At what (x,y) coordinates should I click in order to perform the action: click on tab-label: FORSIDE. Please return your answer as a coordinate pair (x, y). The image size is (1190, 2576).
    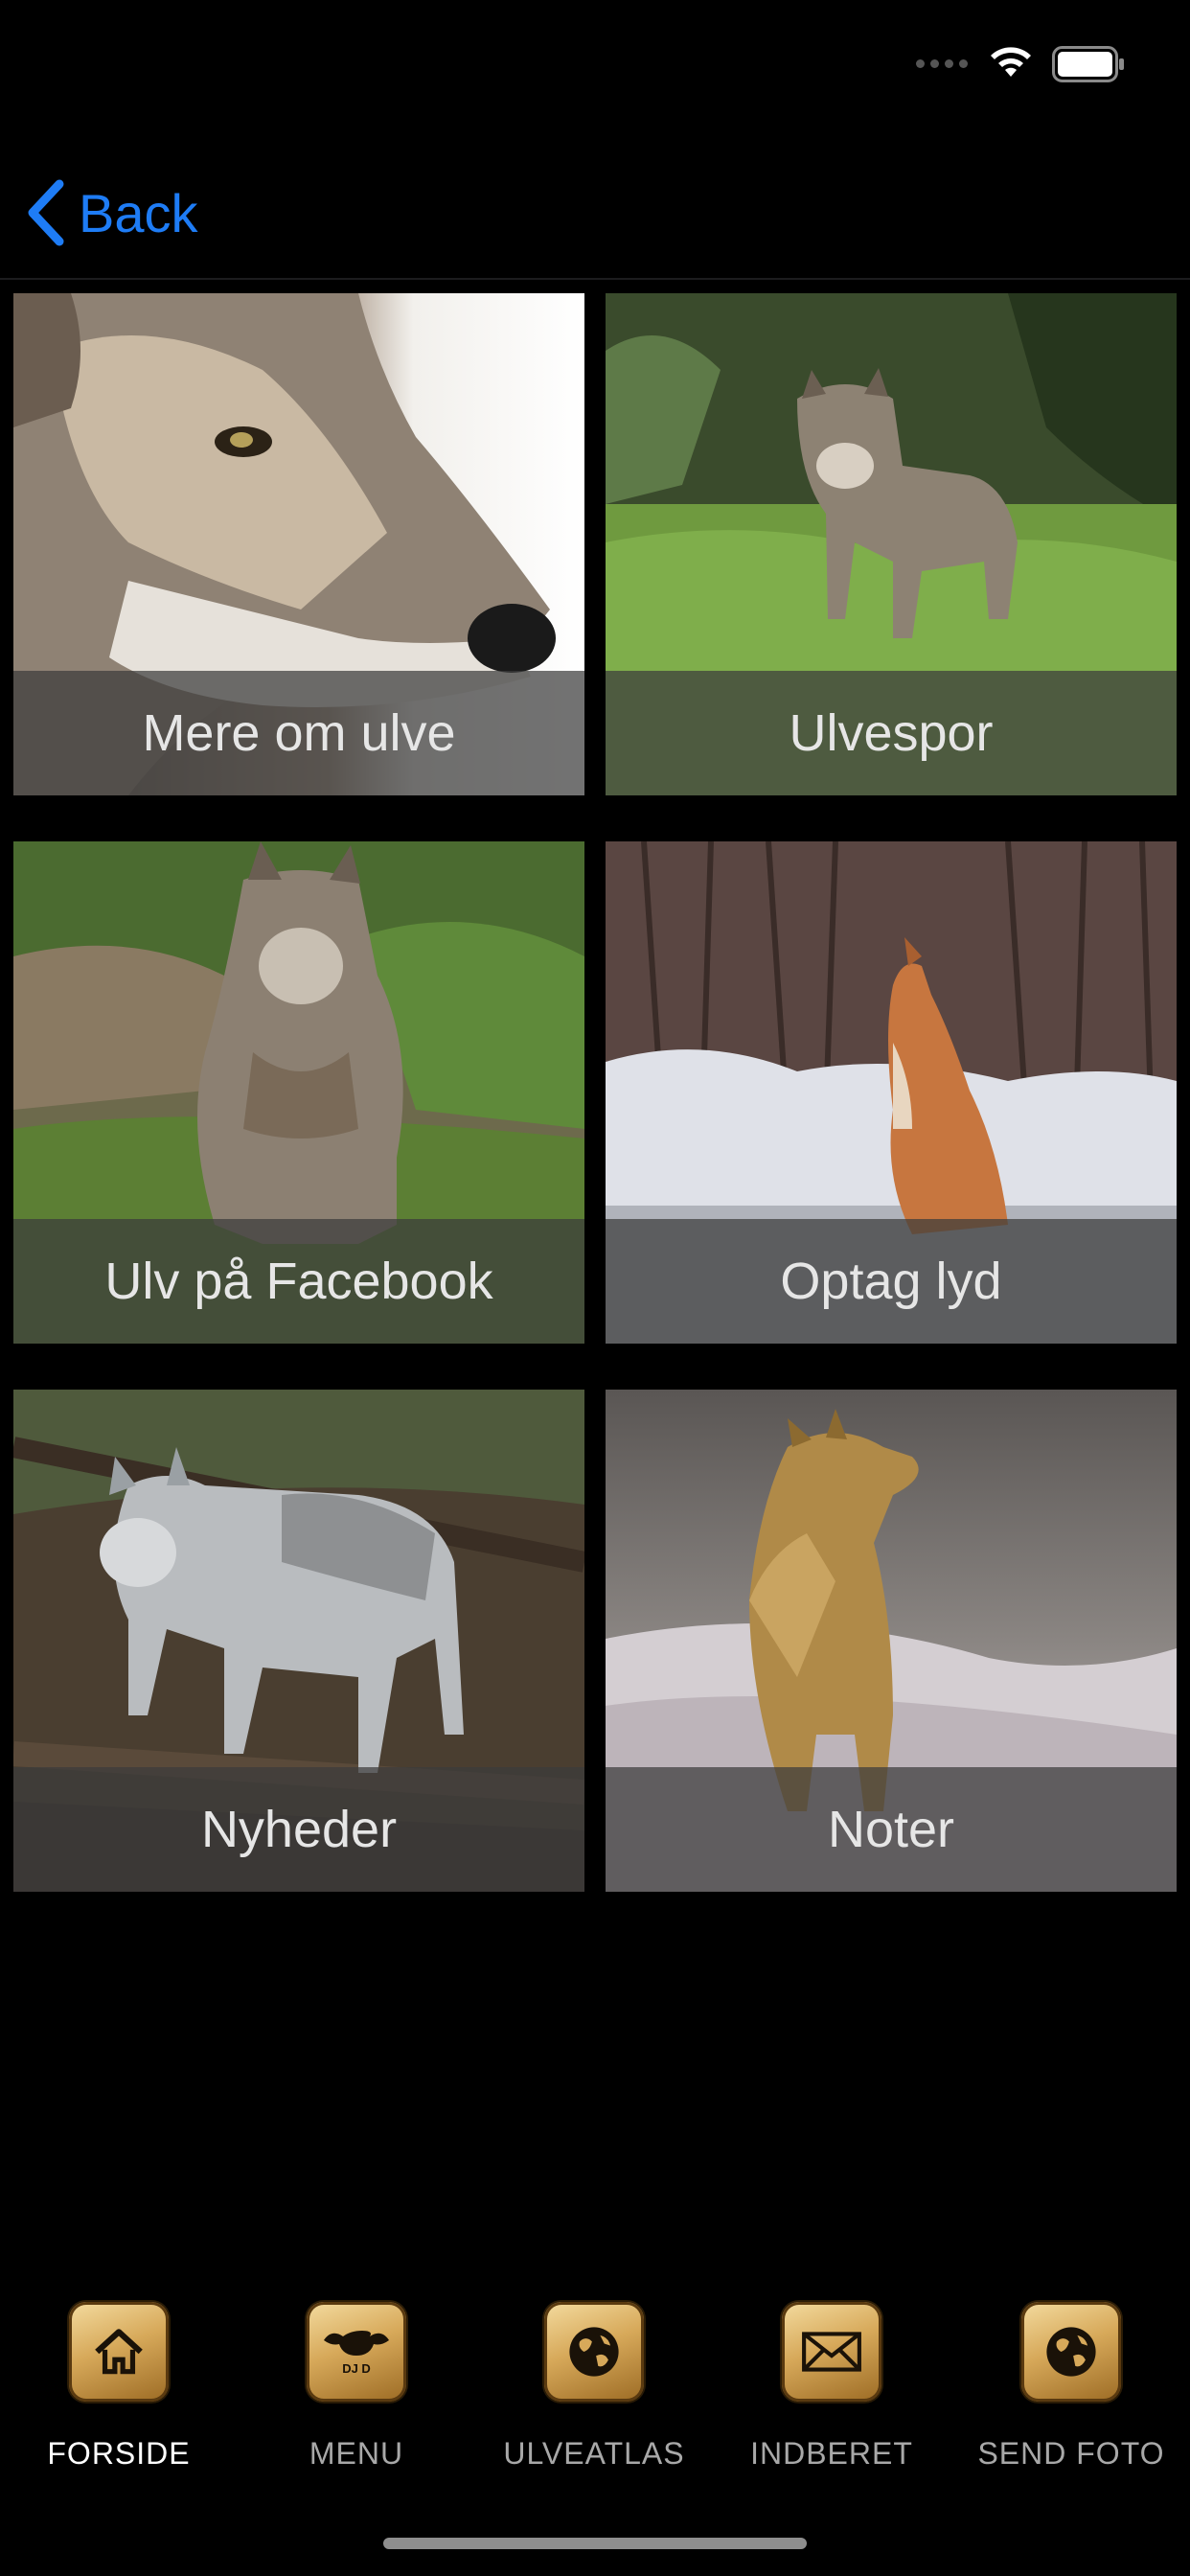
    Looking at the image, I should click on (119, 2453).